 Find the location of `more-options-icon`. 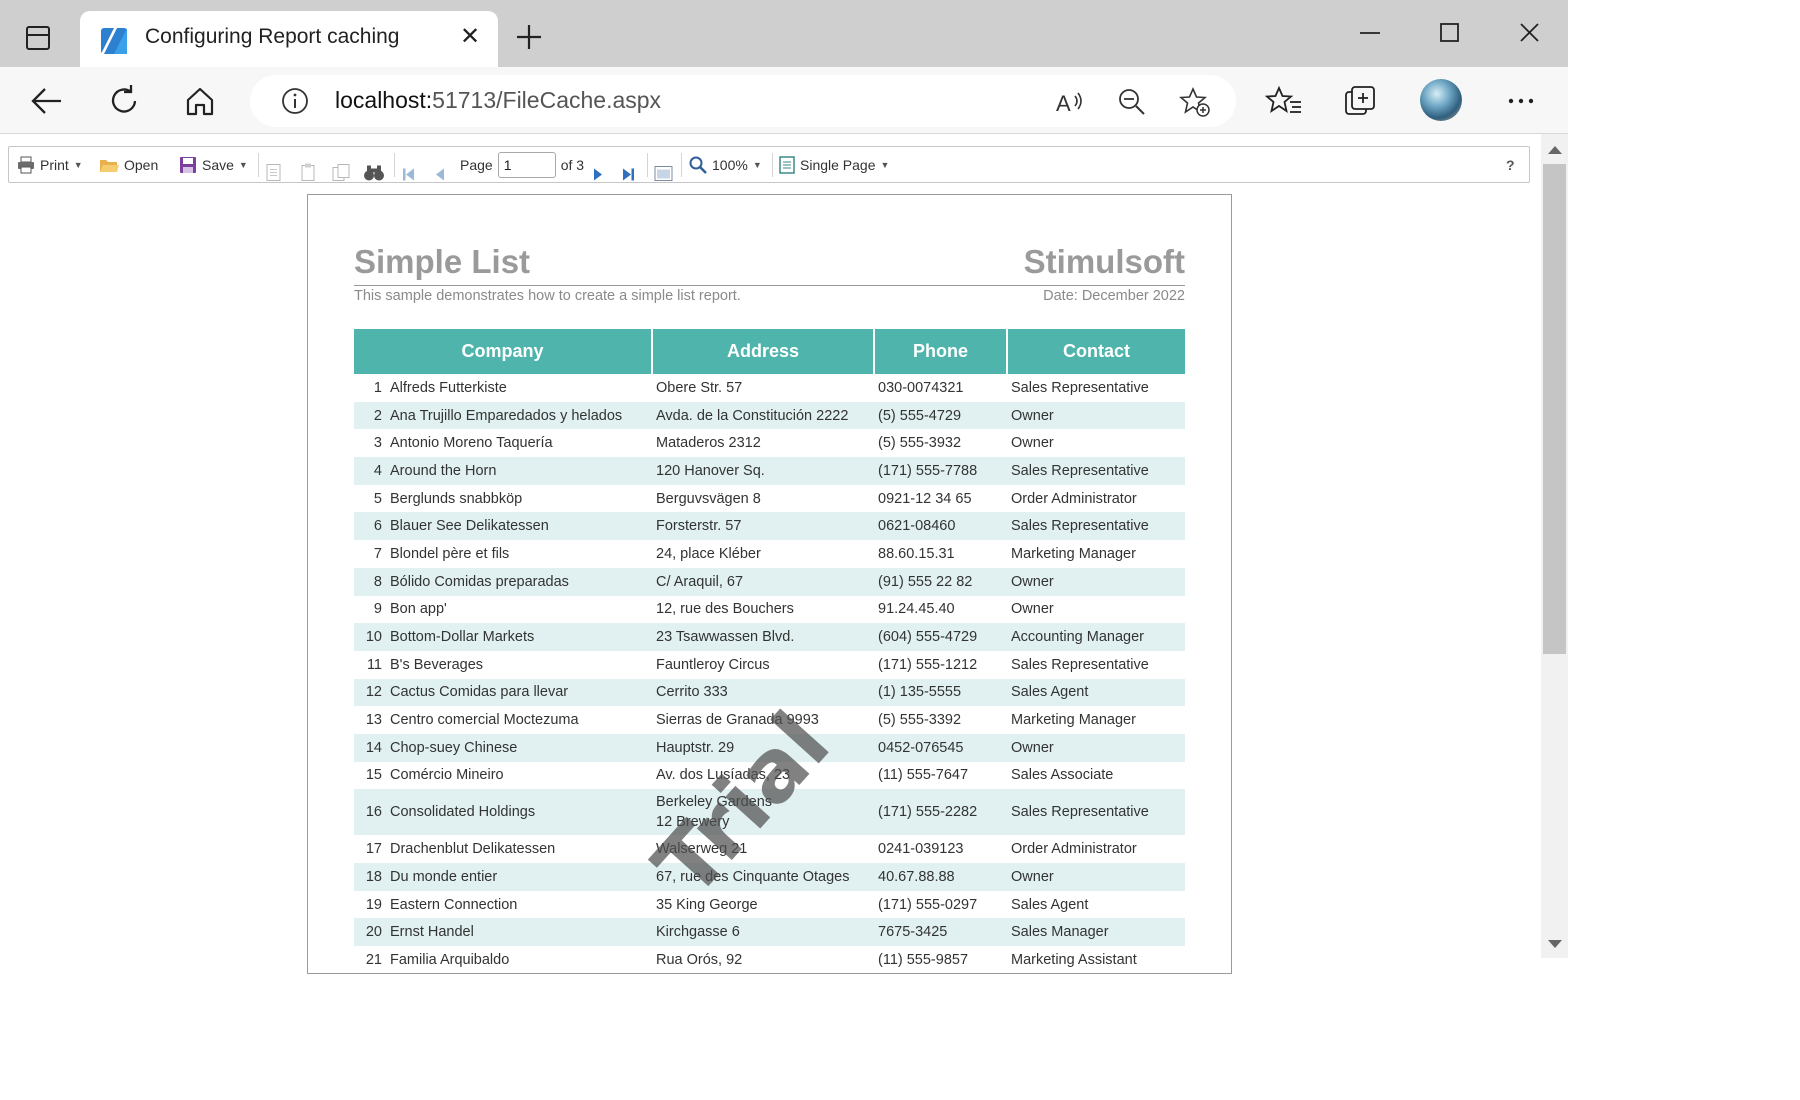

more-options-icon is located at coordinates (1521, 101).